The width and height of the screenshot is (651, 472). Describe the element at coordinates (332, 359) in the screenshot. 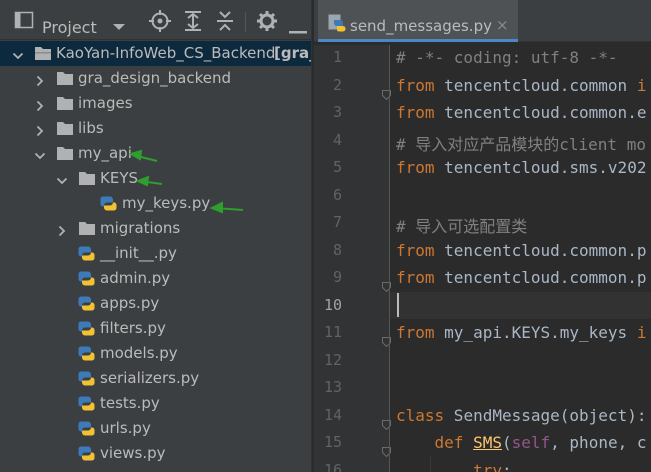

I see `line-number: 12` at that location.